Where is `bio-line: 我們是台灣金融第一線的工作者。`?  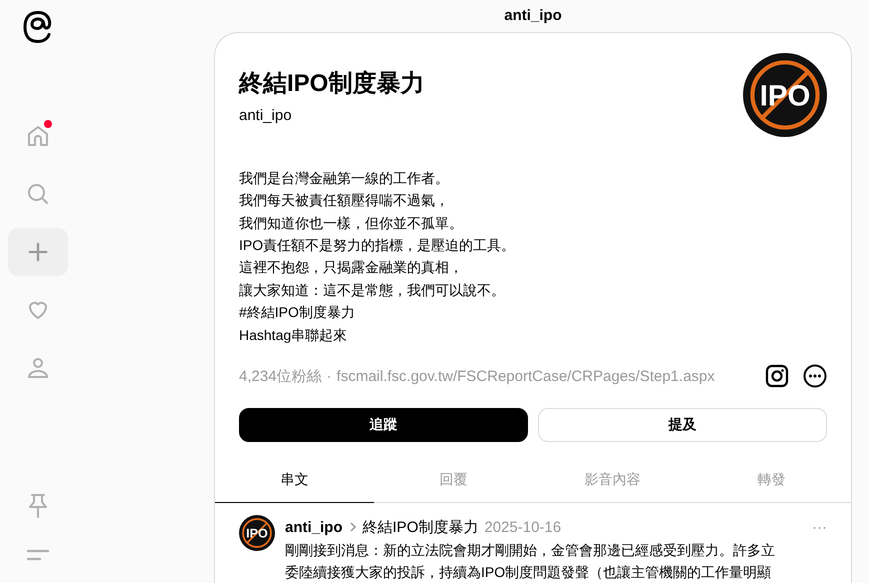 bio-line: 我們是台灣金融第一線的工作者。 is located at coordinates (344, 178).